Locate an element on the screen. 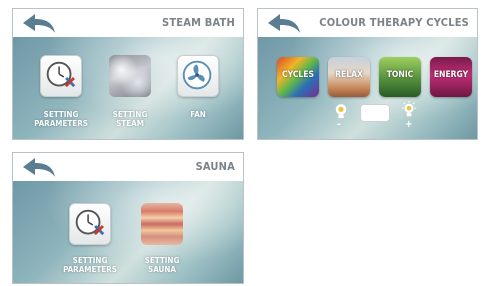 Image resolution: width=484 pixels, height=286 pixels. fan-button is located at coordinates (198, 76).